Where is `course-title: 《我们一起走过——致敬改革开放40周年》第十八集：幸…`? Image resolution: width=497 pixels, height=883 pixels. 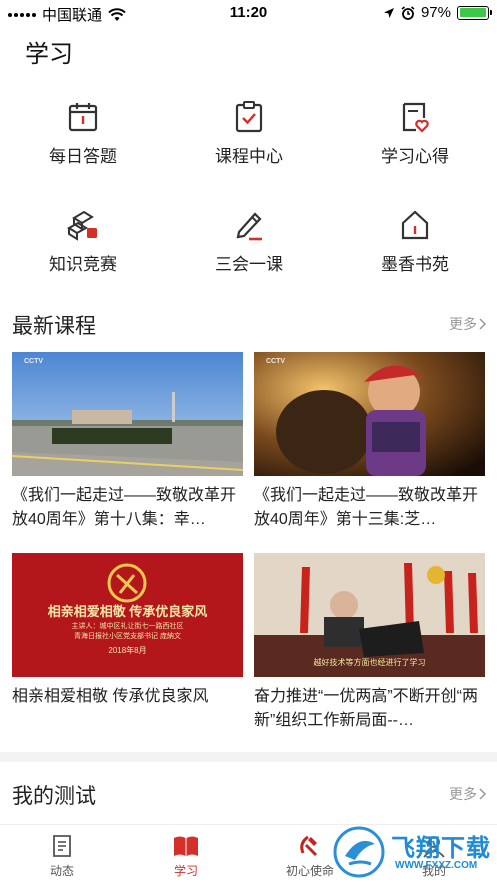
course-title: 《我们一起走过——致敬改革开放40周年》第十八集：幸… is located at coordinates (124, 507).